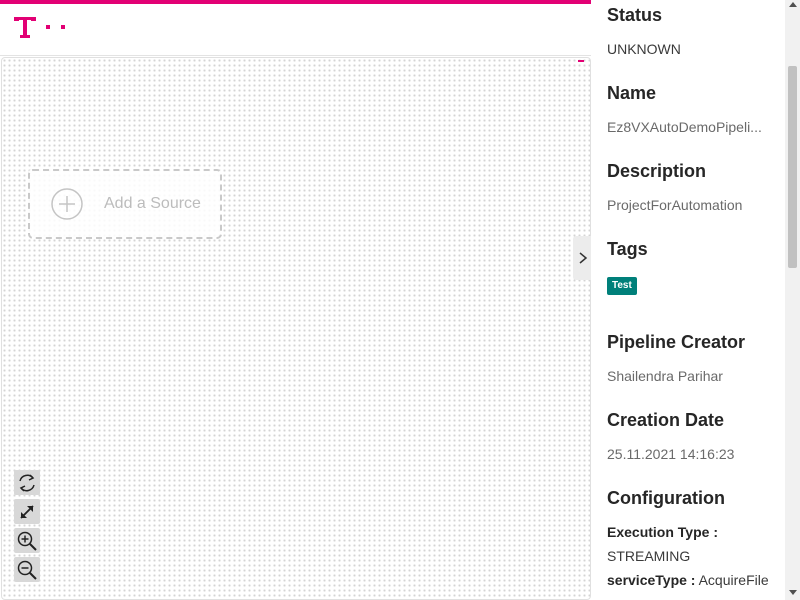 The image size is (800, 600). I want to click on execution-type-value: STREAMING, so click(649, 556).